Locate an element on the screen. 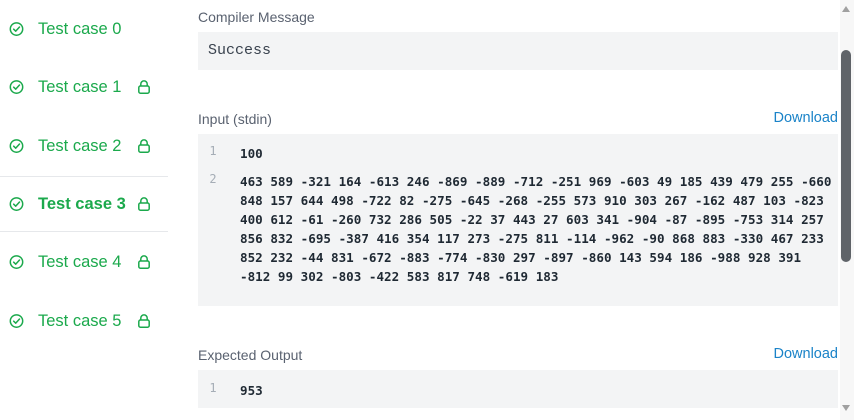  test-case-label: Test case 3 is located at coordinates (82, 203).